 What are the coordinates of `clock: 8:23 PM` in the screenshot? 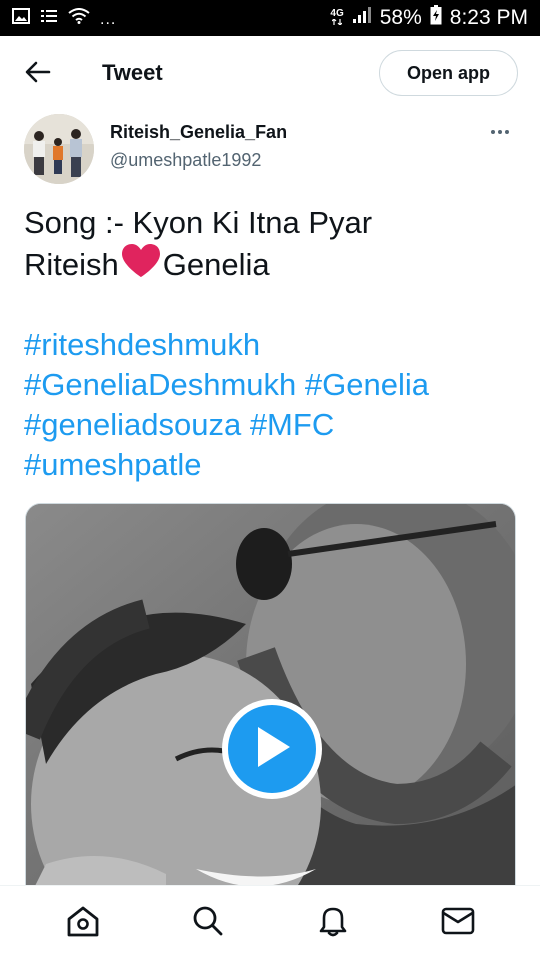 It's located at (488, 17).